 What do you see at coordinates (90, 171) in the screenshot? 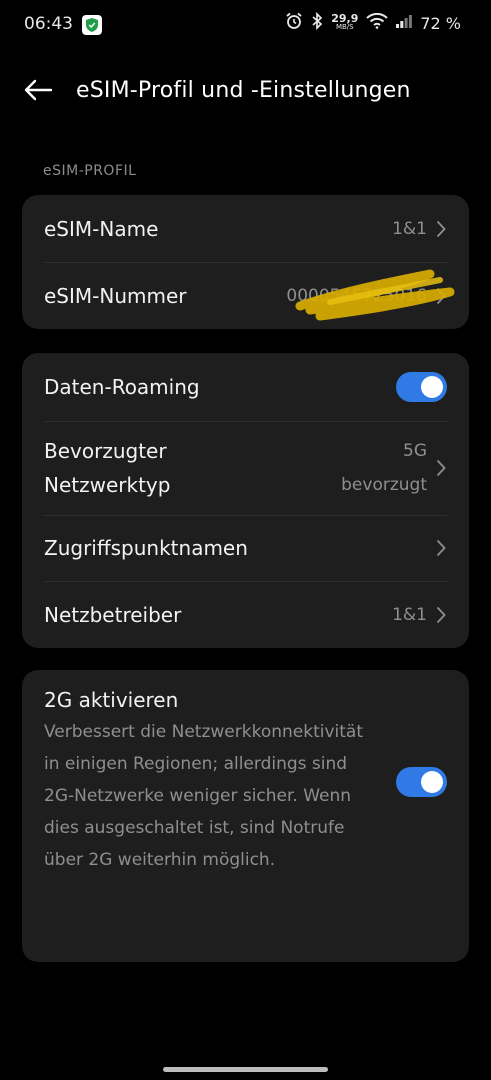
I see `section-label-esim-profile: eSIM-PROFIL` at bounding box center [90, 171].